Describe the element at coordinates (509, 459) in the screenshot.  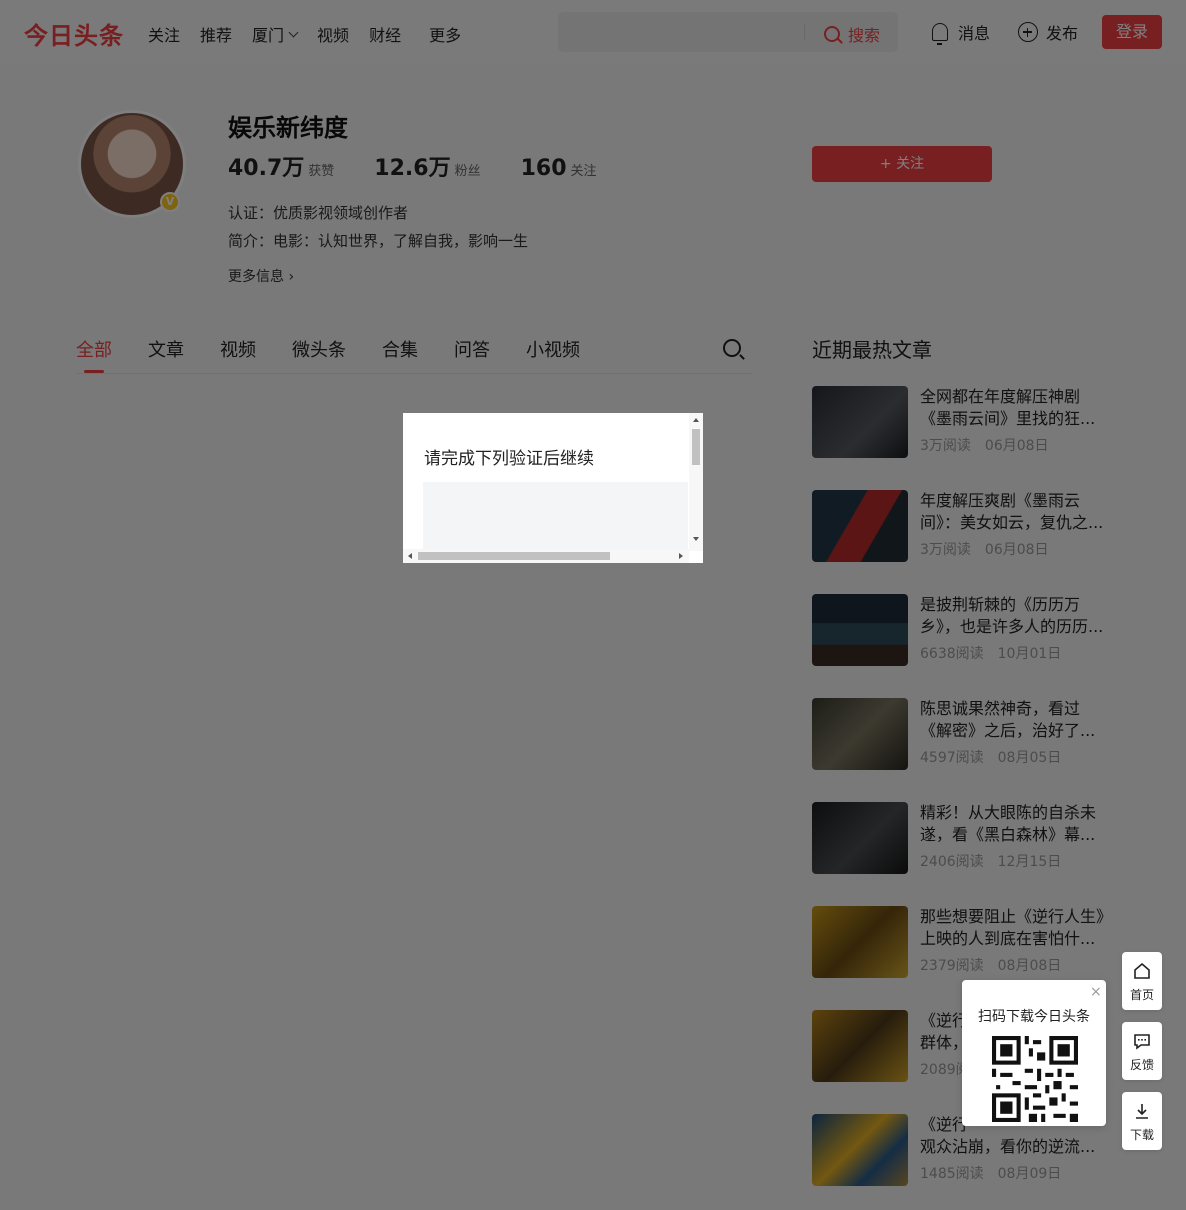
I see `verification-title: 请完成下列验证后继续` at that location.